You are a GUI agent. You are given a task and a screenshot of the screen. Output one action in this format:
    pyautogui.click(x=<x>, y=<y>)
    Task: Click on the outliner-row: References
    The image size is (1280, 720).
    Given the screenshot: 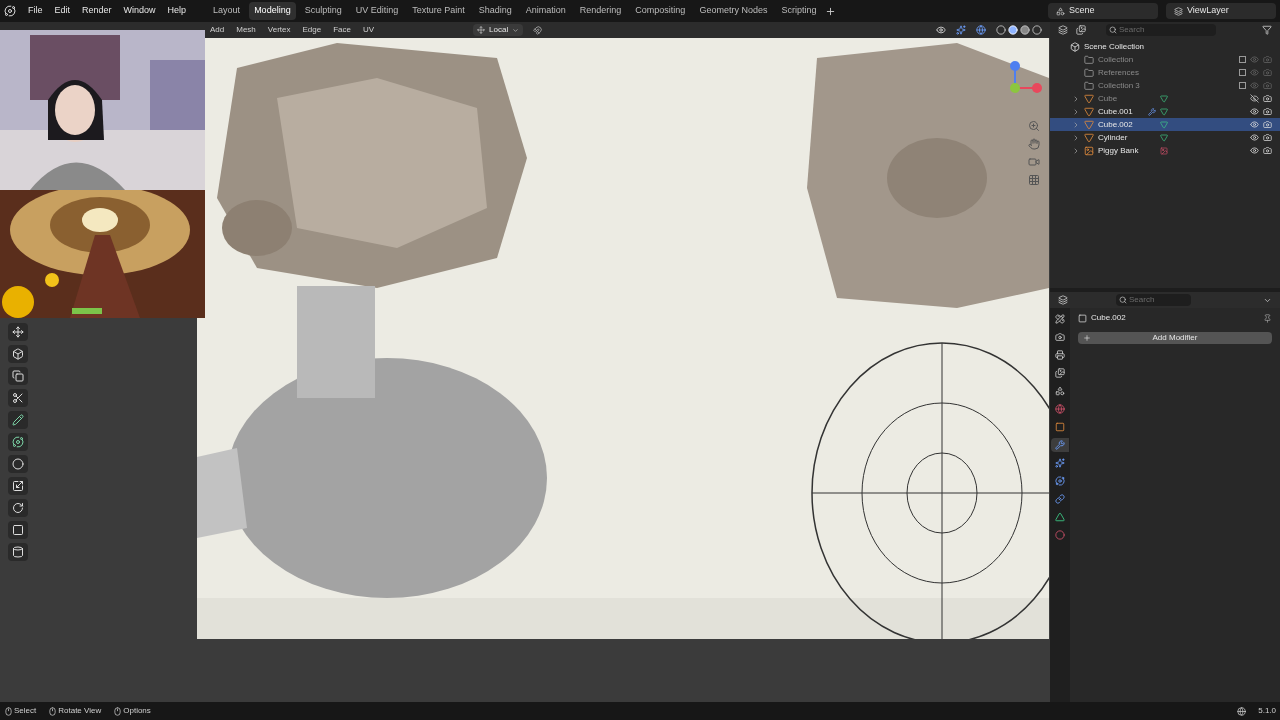 What is the action you would take?
    pyautogui.click(x=1165, y=72)
    